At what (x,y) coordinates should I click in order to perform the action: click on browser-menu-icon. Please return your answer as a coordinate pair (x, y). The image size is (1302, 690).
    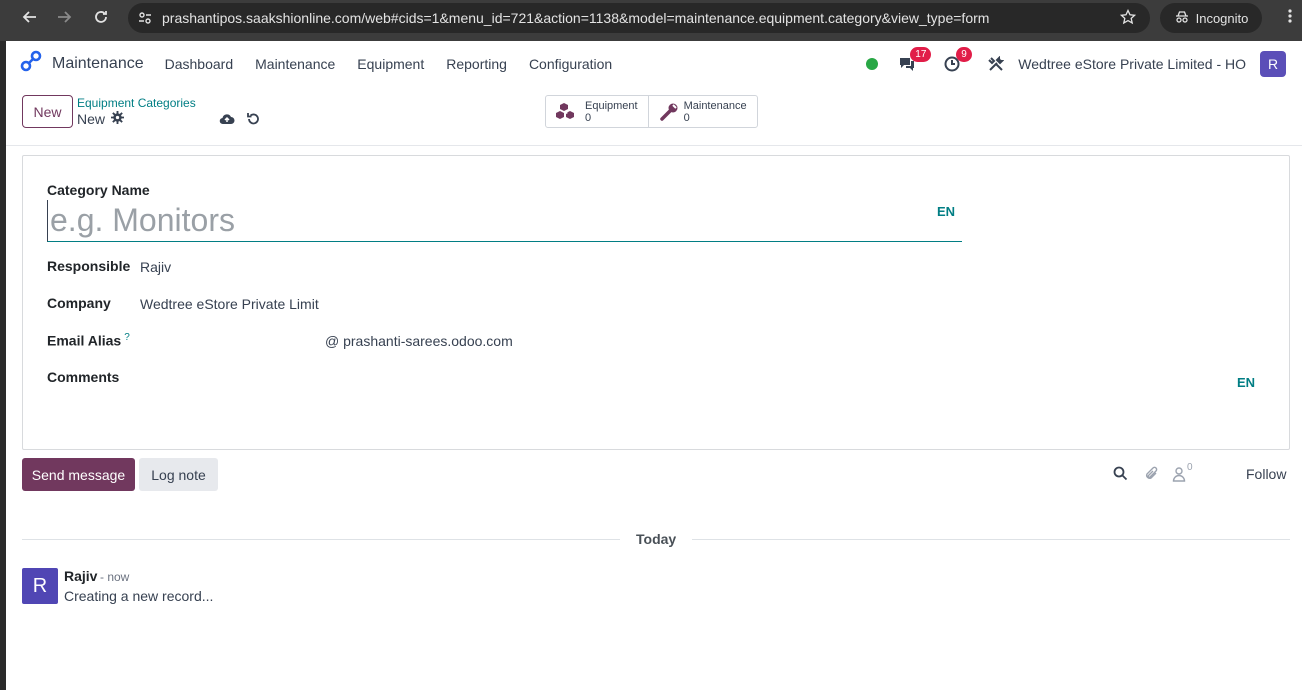
    Looking at the image, I should click on (1290, 18).